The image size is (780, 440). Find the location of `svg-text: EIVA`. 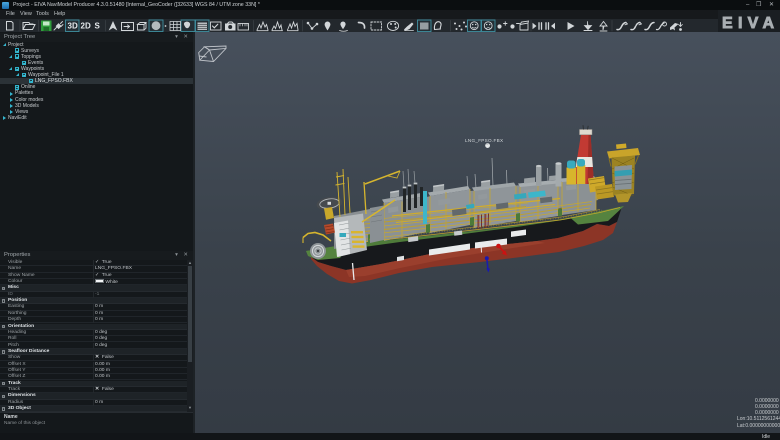

svg-text: EIVA is located at coordinates (748, 23).